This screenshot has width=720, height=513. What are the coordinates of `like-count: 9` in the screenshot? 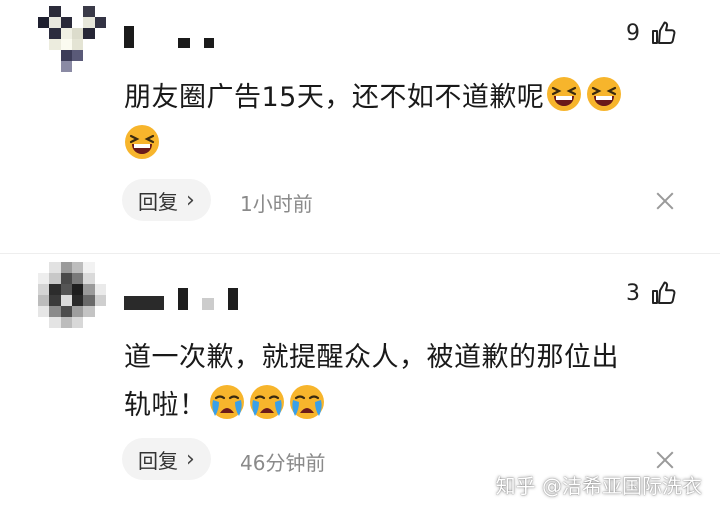 It's located at (633, 33).